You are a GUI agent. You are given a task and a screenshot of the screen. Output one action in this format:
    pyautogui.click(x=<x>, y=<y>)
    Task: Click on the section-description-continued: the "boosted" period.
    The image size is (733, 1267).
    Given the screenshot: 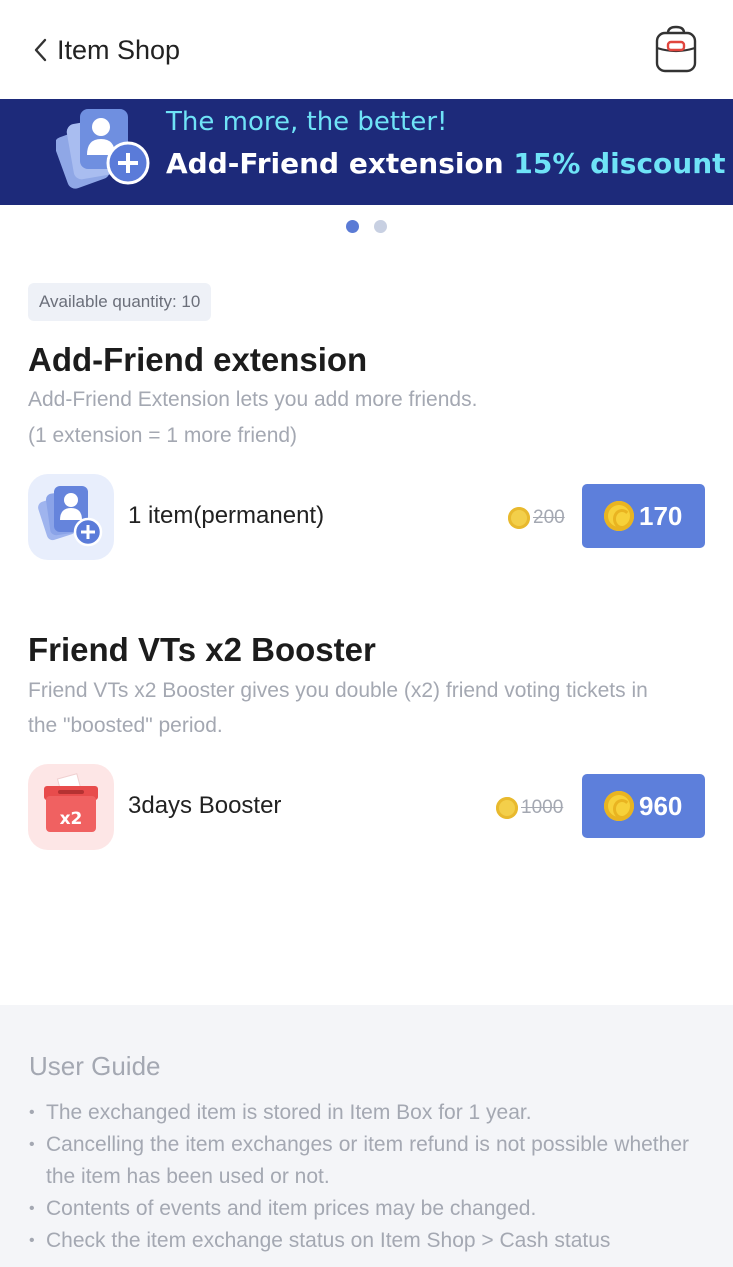 What is the action you would take?
    pyautogui.click(x=125, y=725)
    